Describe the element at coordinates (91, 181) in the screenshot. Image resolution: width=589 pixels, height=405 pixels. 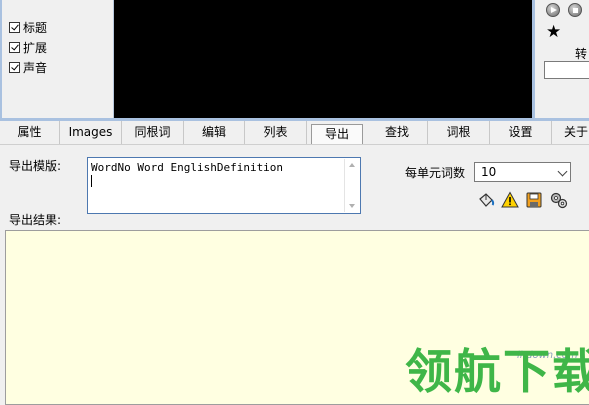
I see `text-caret` at that location.